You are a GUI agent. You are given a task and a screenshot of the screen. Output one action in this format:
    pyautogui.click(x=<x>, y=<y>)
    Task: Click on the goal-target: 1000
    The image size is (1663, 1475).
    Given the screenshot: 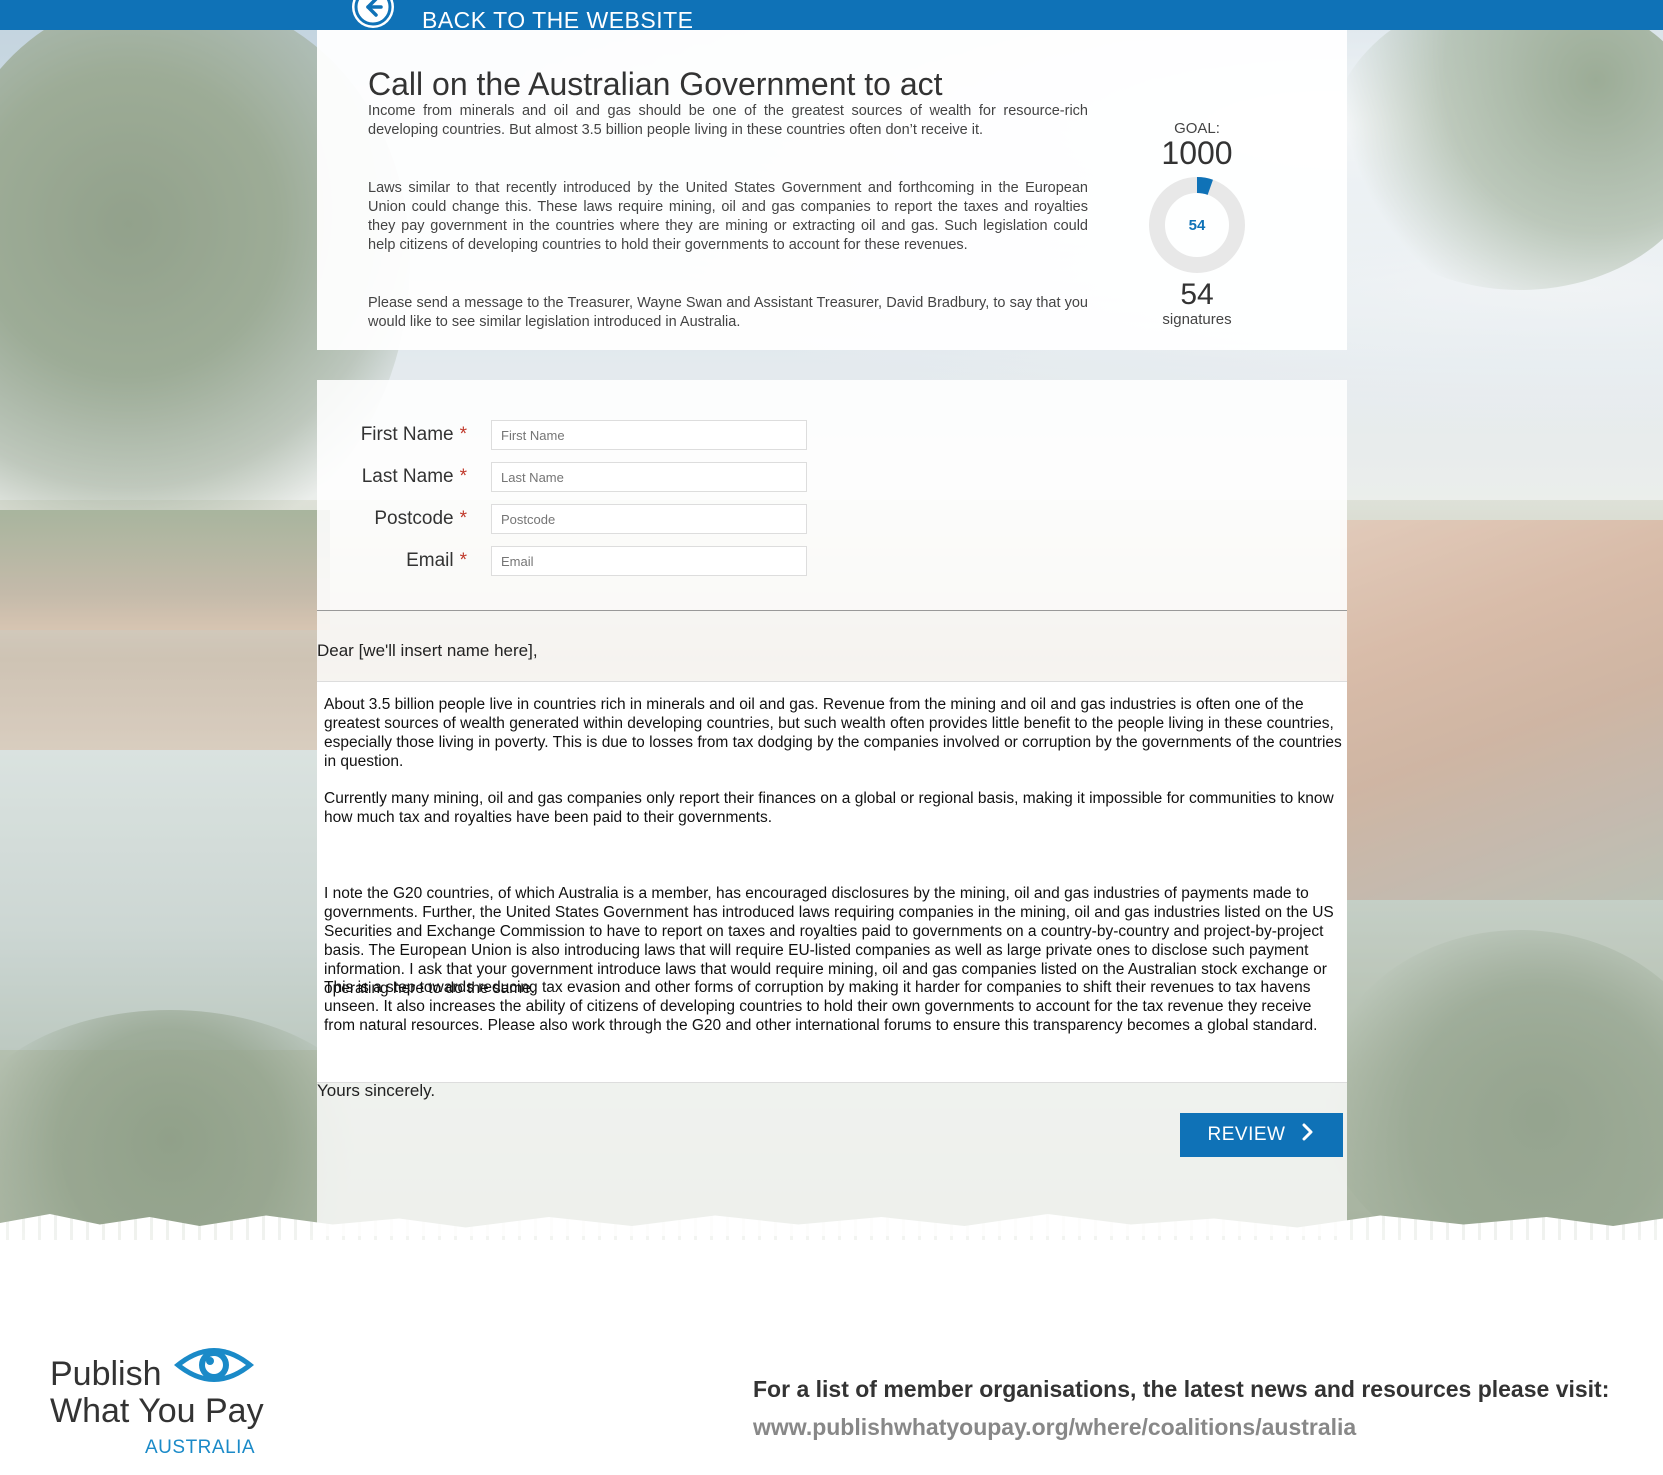 What is the action you would take?
    pyautogui.click(x=1197, y=153)
    